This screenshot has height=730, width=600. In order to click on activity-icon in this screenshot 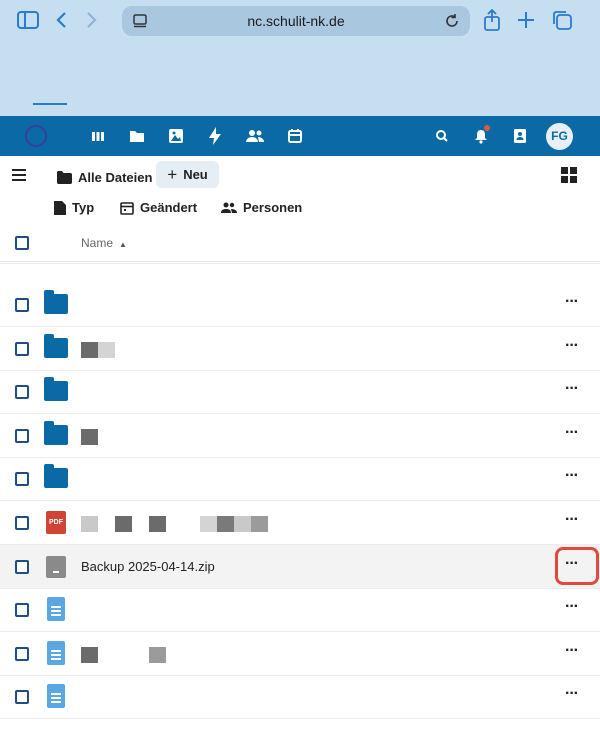, I will do `click(215, 136)`.